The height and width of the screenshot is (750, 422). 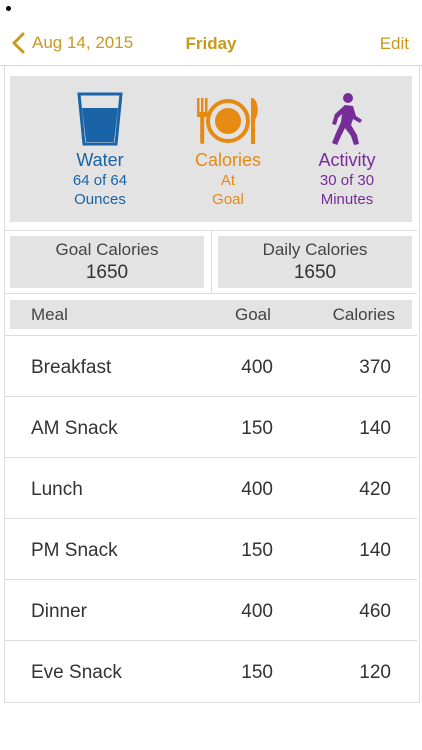 I want to click on meal-name: Eve Snack, so click(x=76, y=672).